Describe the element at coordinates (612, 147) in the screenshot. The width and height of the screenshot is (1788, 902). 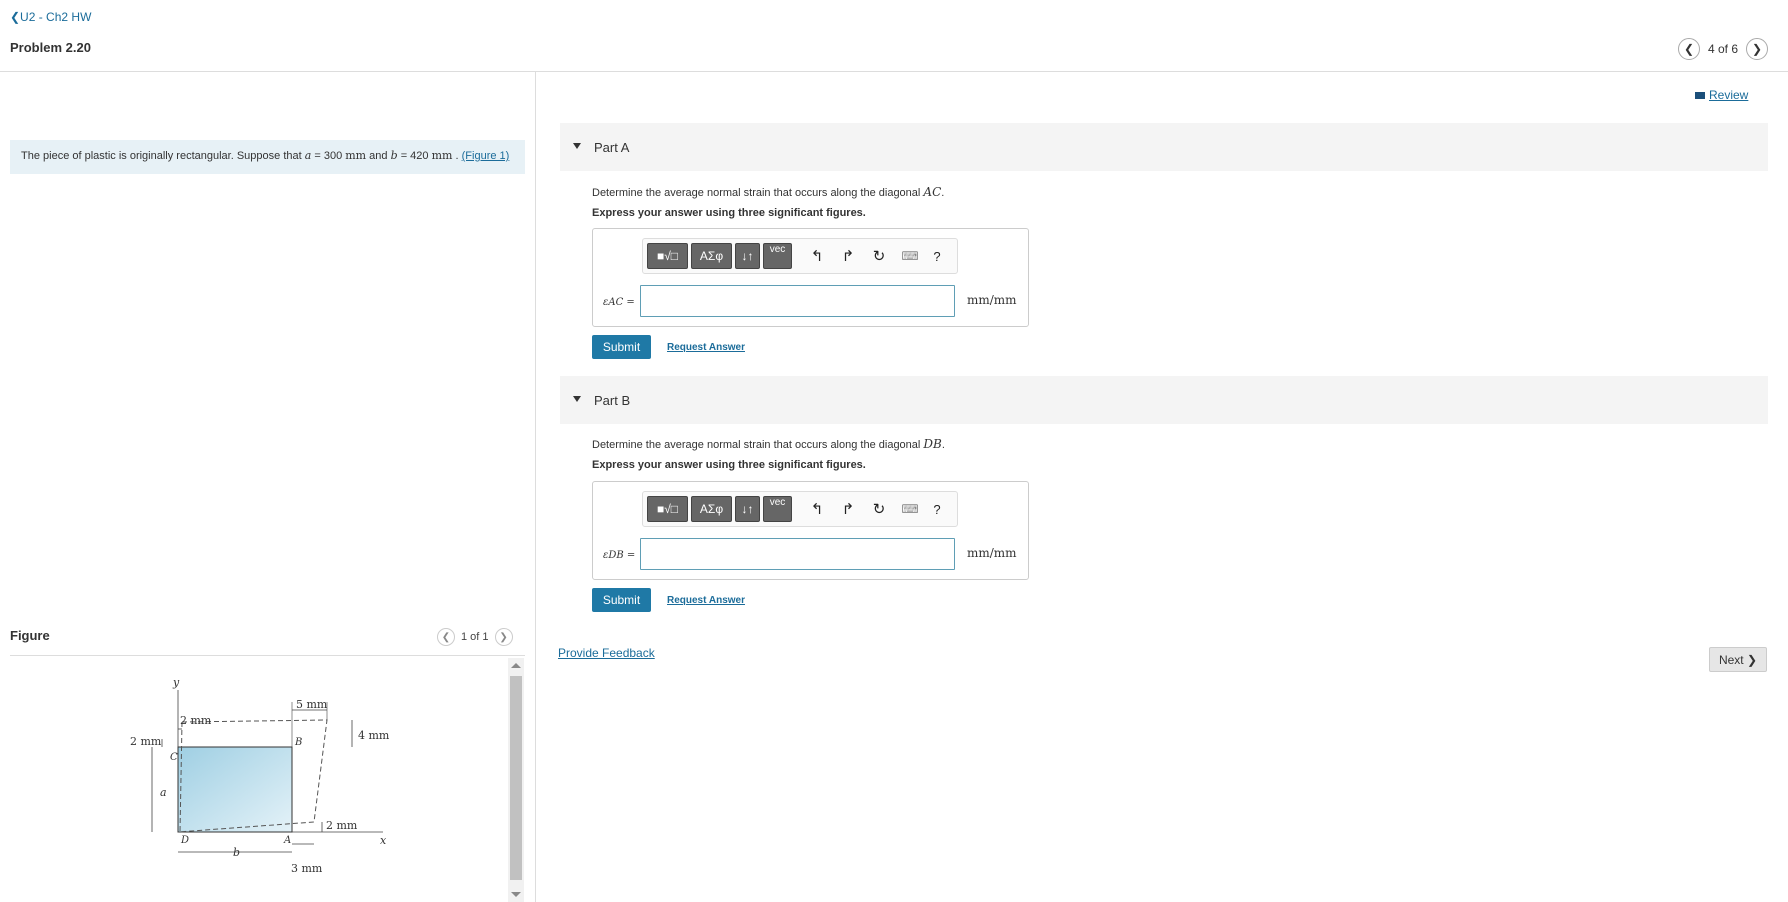
I see `part-a-title: Part A` at that location.